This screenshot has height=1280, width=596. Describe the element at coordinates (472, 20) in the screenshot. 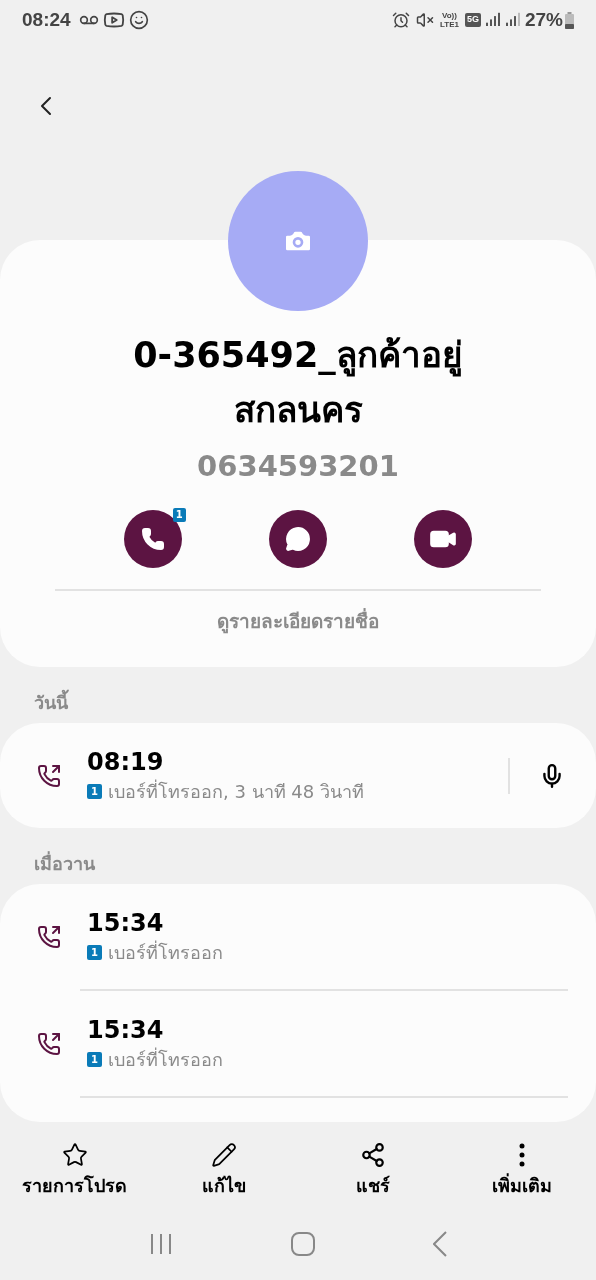

I see `network-label: 5G` at that location.